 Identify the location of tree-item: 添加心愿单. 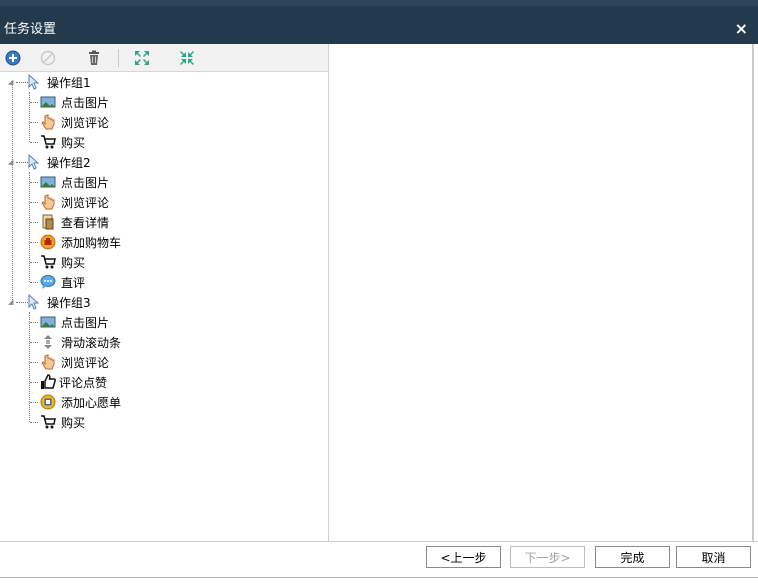
(75, 402).